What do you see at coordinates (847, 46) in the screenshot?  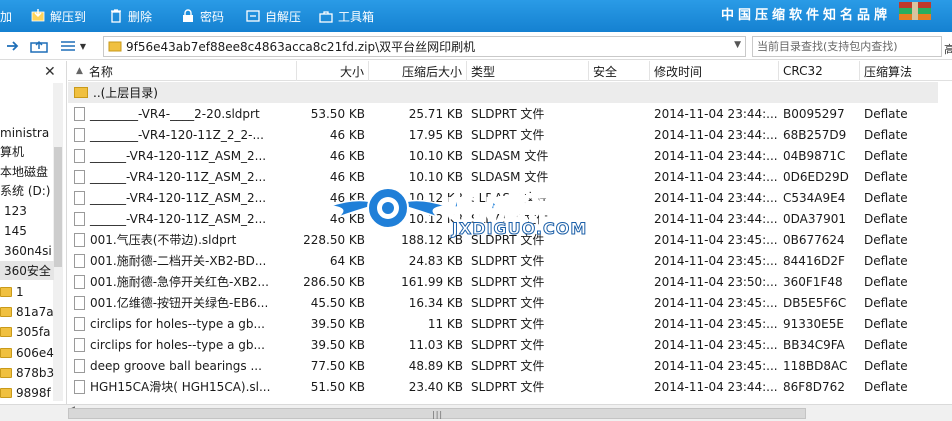 I see `search-input` at bounding box center [847, 46].